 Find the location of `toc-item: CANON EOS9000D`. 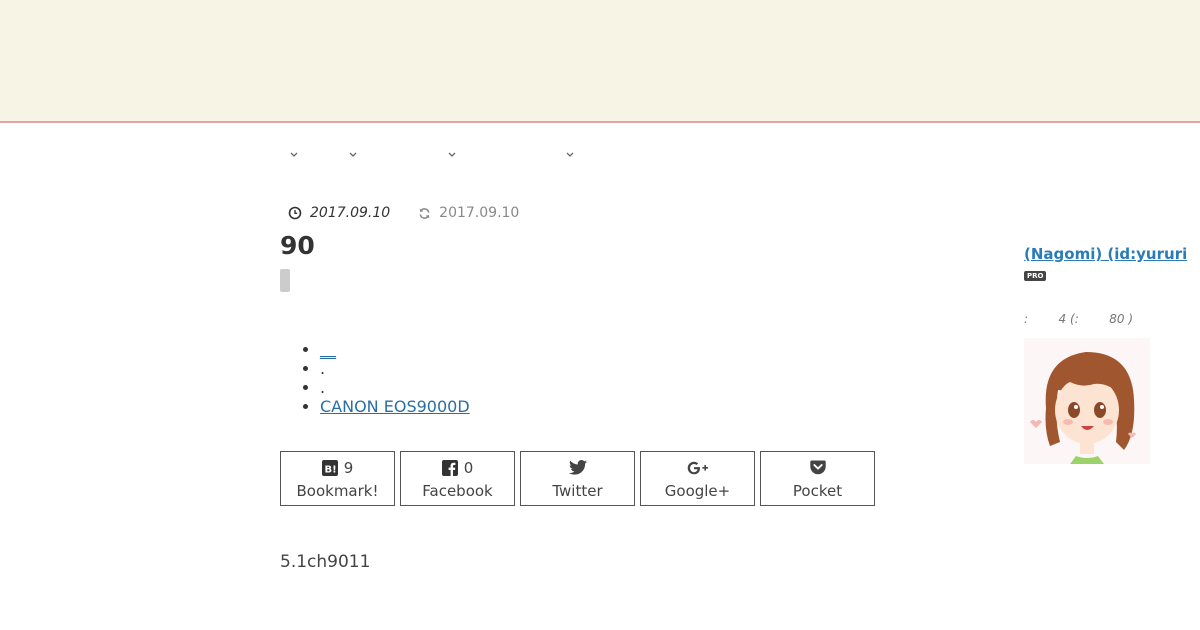

toc-item: CANON EOS9000D is located at coordinates (395, 406).